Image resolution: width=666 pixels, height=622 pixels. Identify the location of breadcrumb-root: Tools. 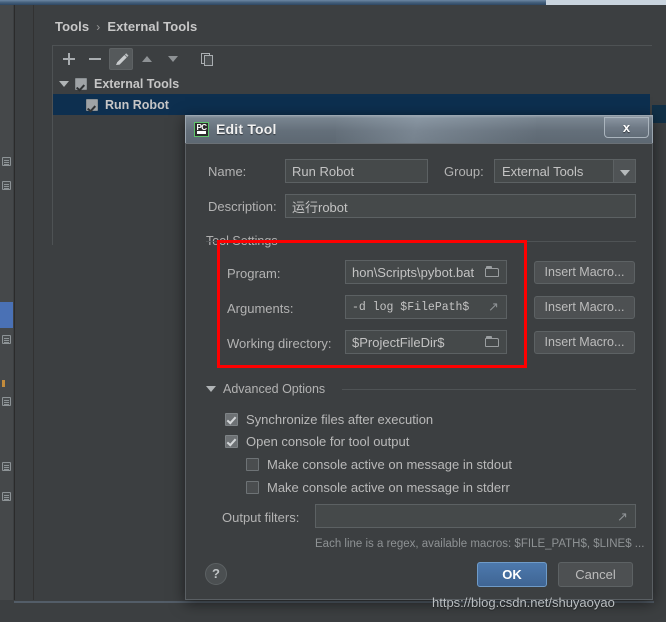
(72, 26).